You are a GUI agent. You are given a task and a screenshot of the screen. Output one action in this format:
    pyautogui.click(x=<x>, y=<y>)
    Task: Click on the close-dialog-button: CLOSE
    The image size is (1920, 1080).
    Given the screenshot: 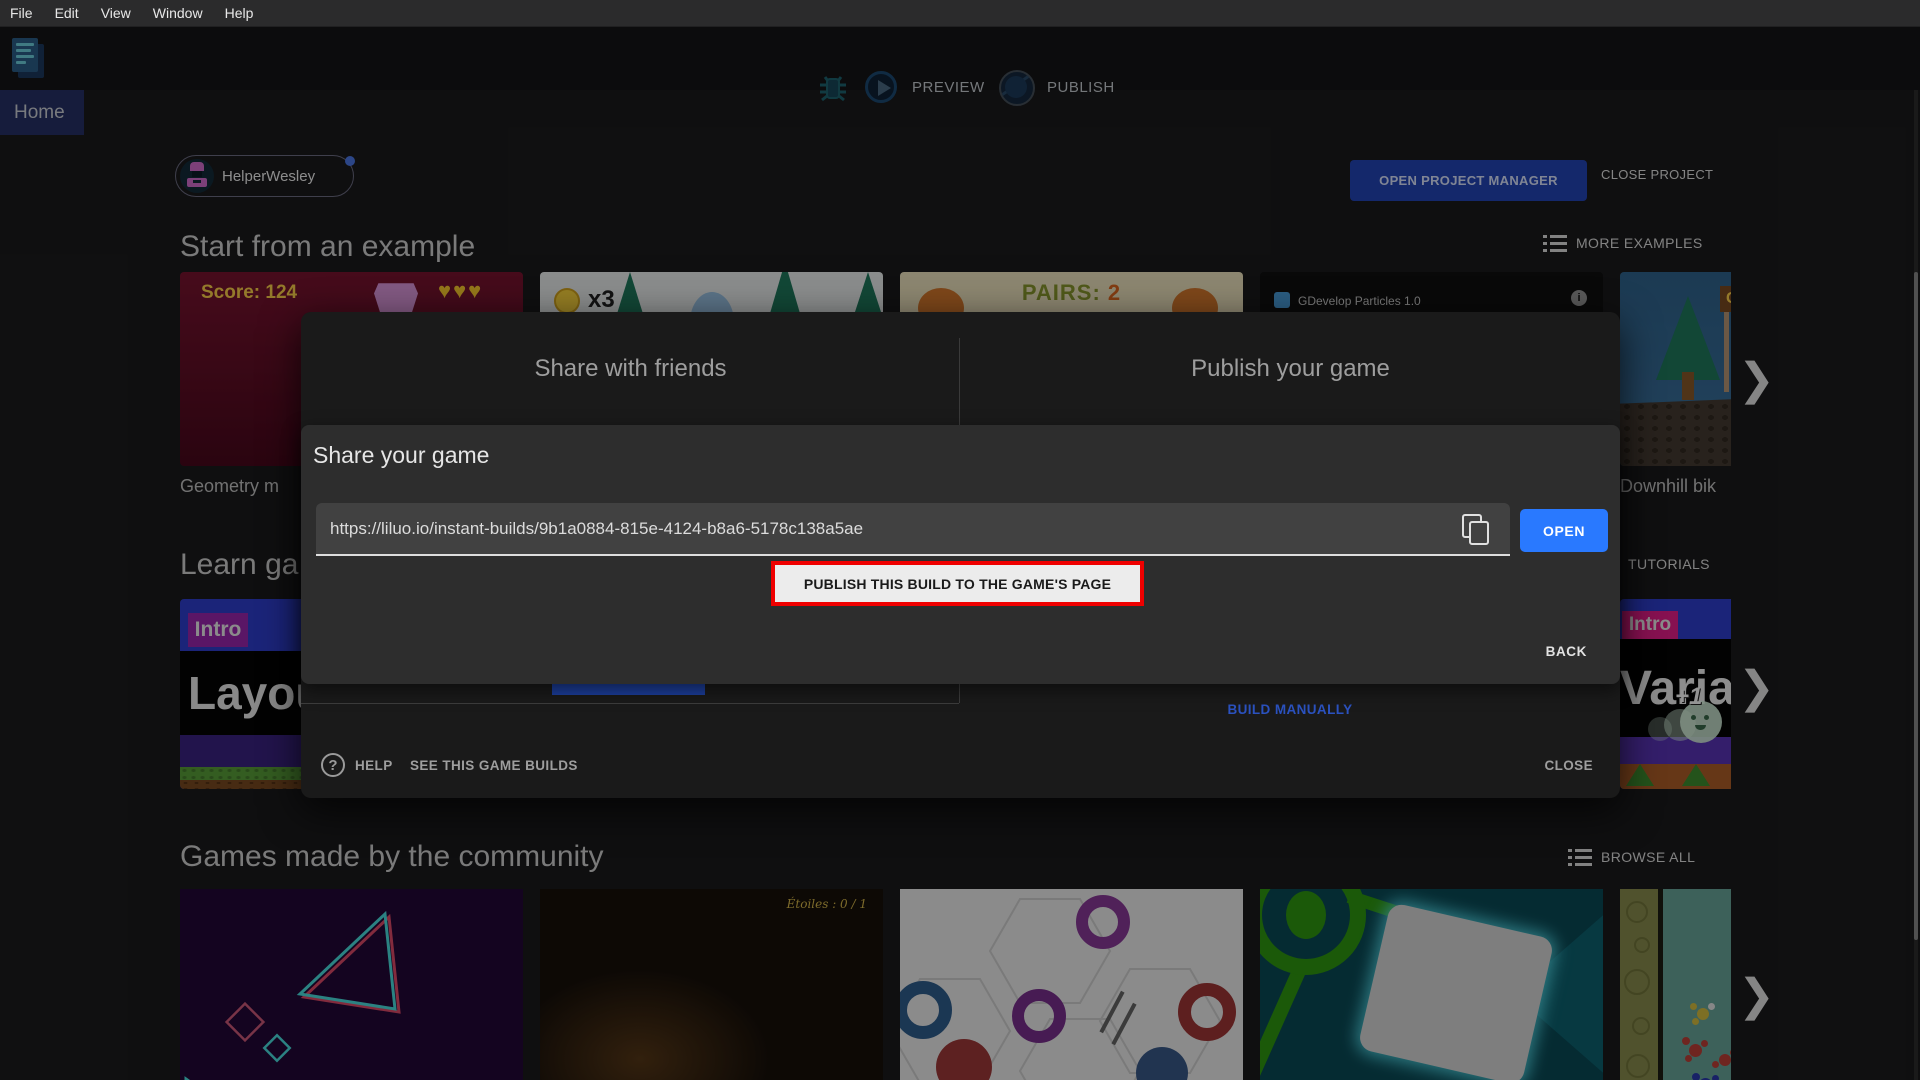 What is the action you would take?
    pyautogui.click(x=1568, y=765)
    